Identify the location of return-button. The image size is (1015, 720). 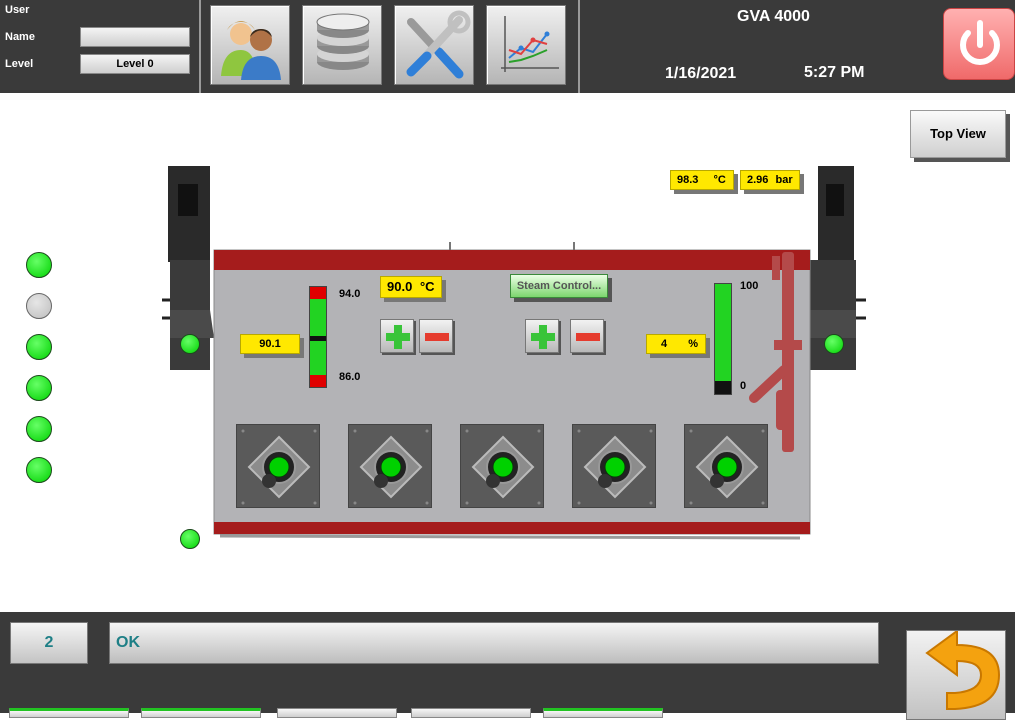
(956, 674).